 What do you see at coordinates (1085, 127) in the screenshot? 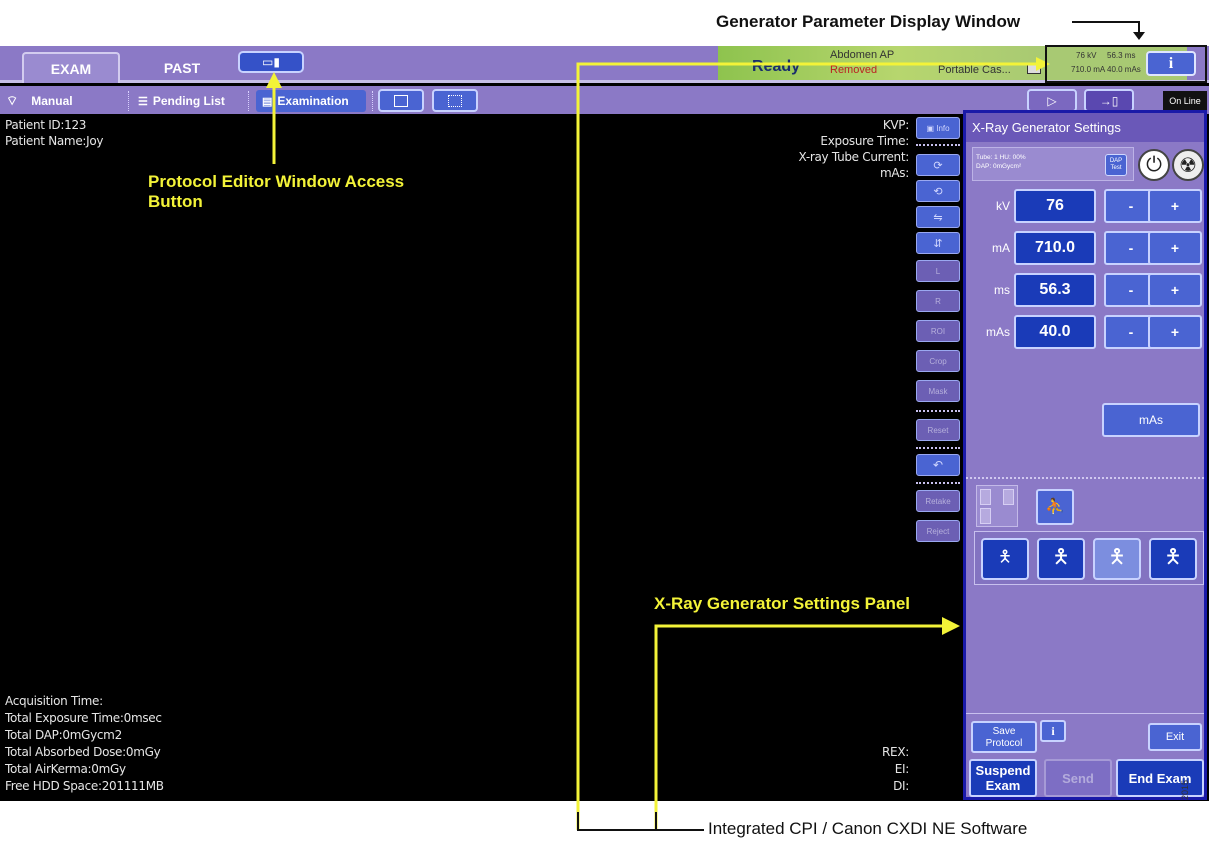
I see `panel-title: X-Ray Generator Settings` at bounding box center [1085, 127].